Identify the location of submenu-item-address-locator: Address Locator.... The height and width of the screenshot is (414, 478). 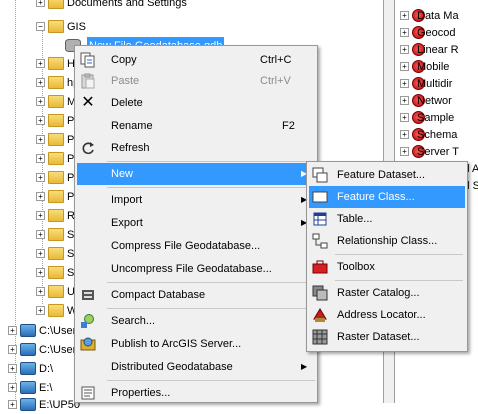
(387, 315).